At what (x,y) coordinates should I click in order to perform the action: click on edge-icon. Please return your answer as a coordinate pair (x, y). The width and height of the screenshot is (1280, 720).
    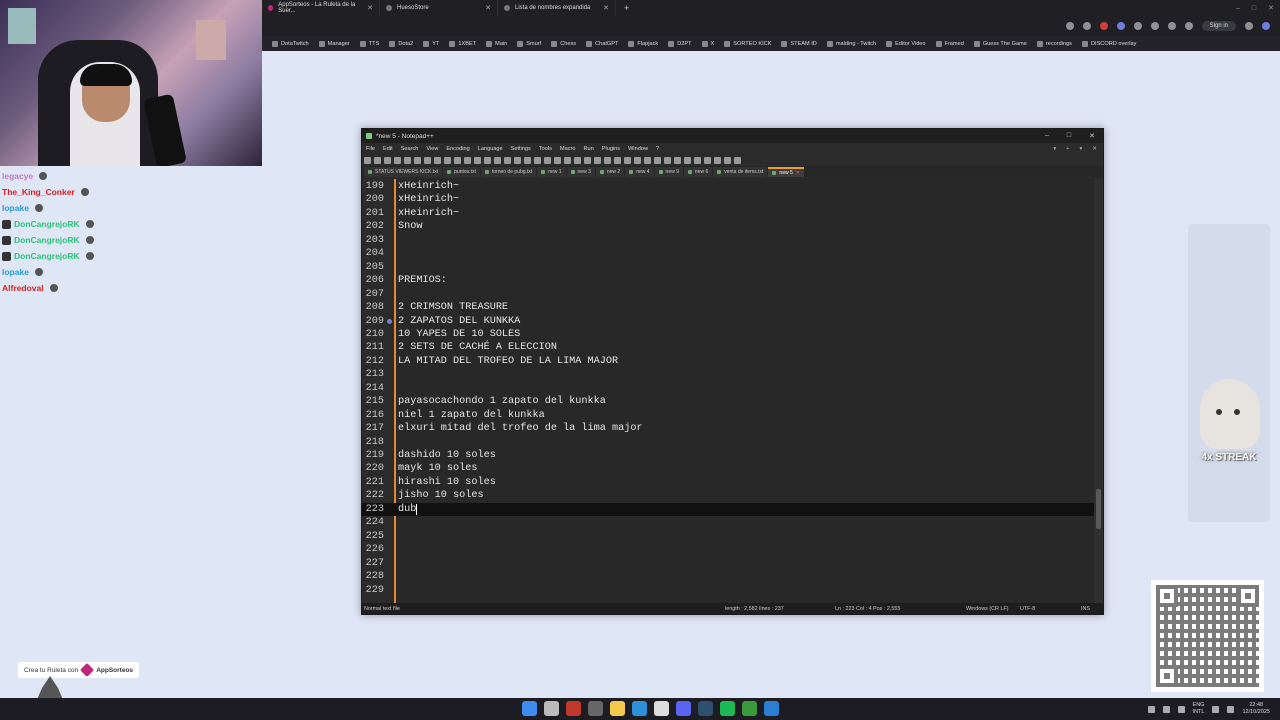
    Looking at the image, I should click on (639, 708).